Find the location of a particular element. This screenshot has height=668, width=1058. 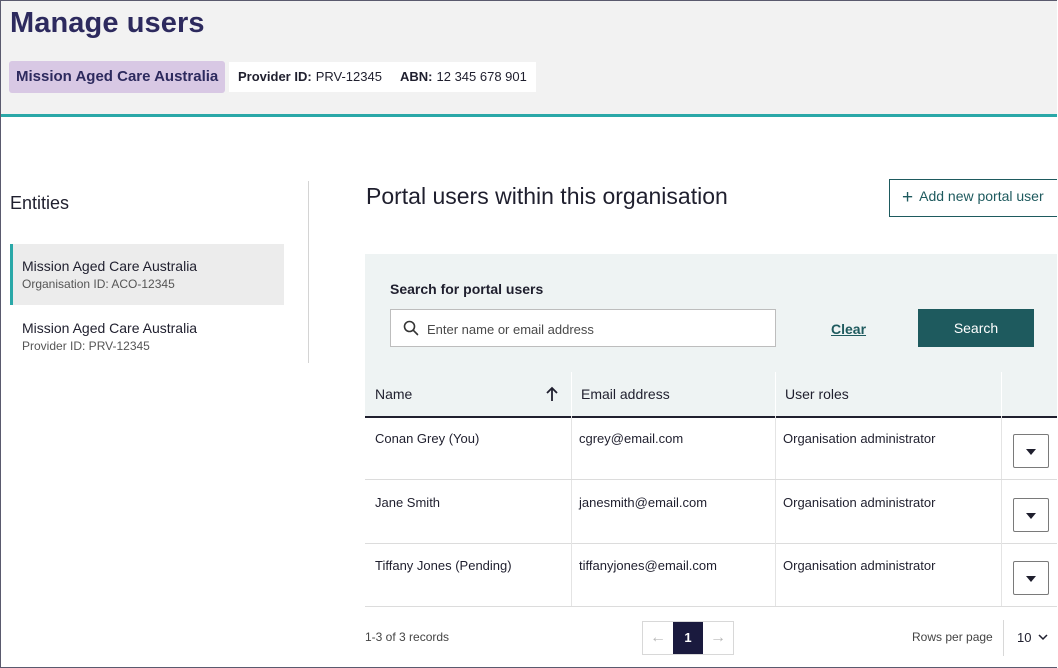

add-portal-user-label: Add new portal user is located at coordinates (981, 196).